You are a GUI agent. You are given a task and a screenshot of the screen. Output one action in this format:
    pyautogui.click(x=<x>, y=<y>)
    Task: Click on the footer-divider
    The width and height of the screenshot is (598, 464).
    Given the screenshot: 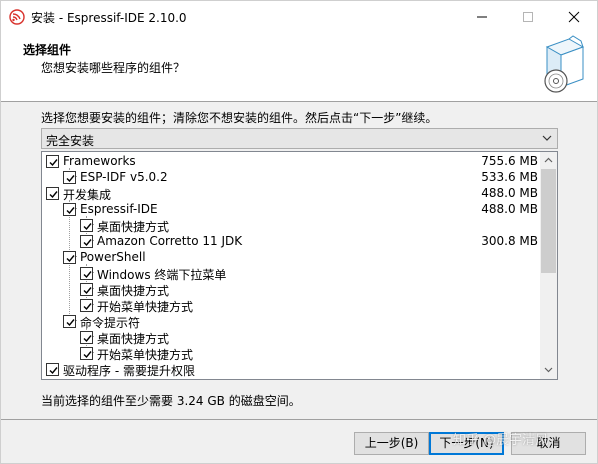 What is the action you would take?
    pyautogui.click(x=299, y=419)
    